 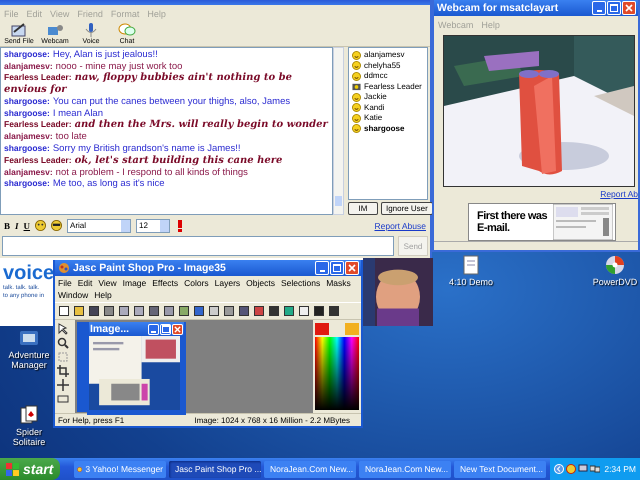 I want to click on style-button: B, so click(x=7, y=225).